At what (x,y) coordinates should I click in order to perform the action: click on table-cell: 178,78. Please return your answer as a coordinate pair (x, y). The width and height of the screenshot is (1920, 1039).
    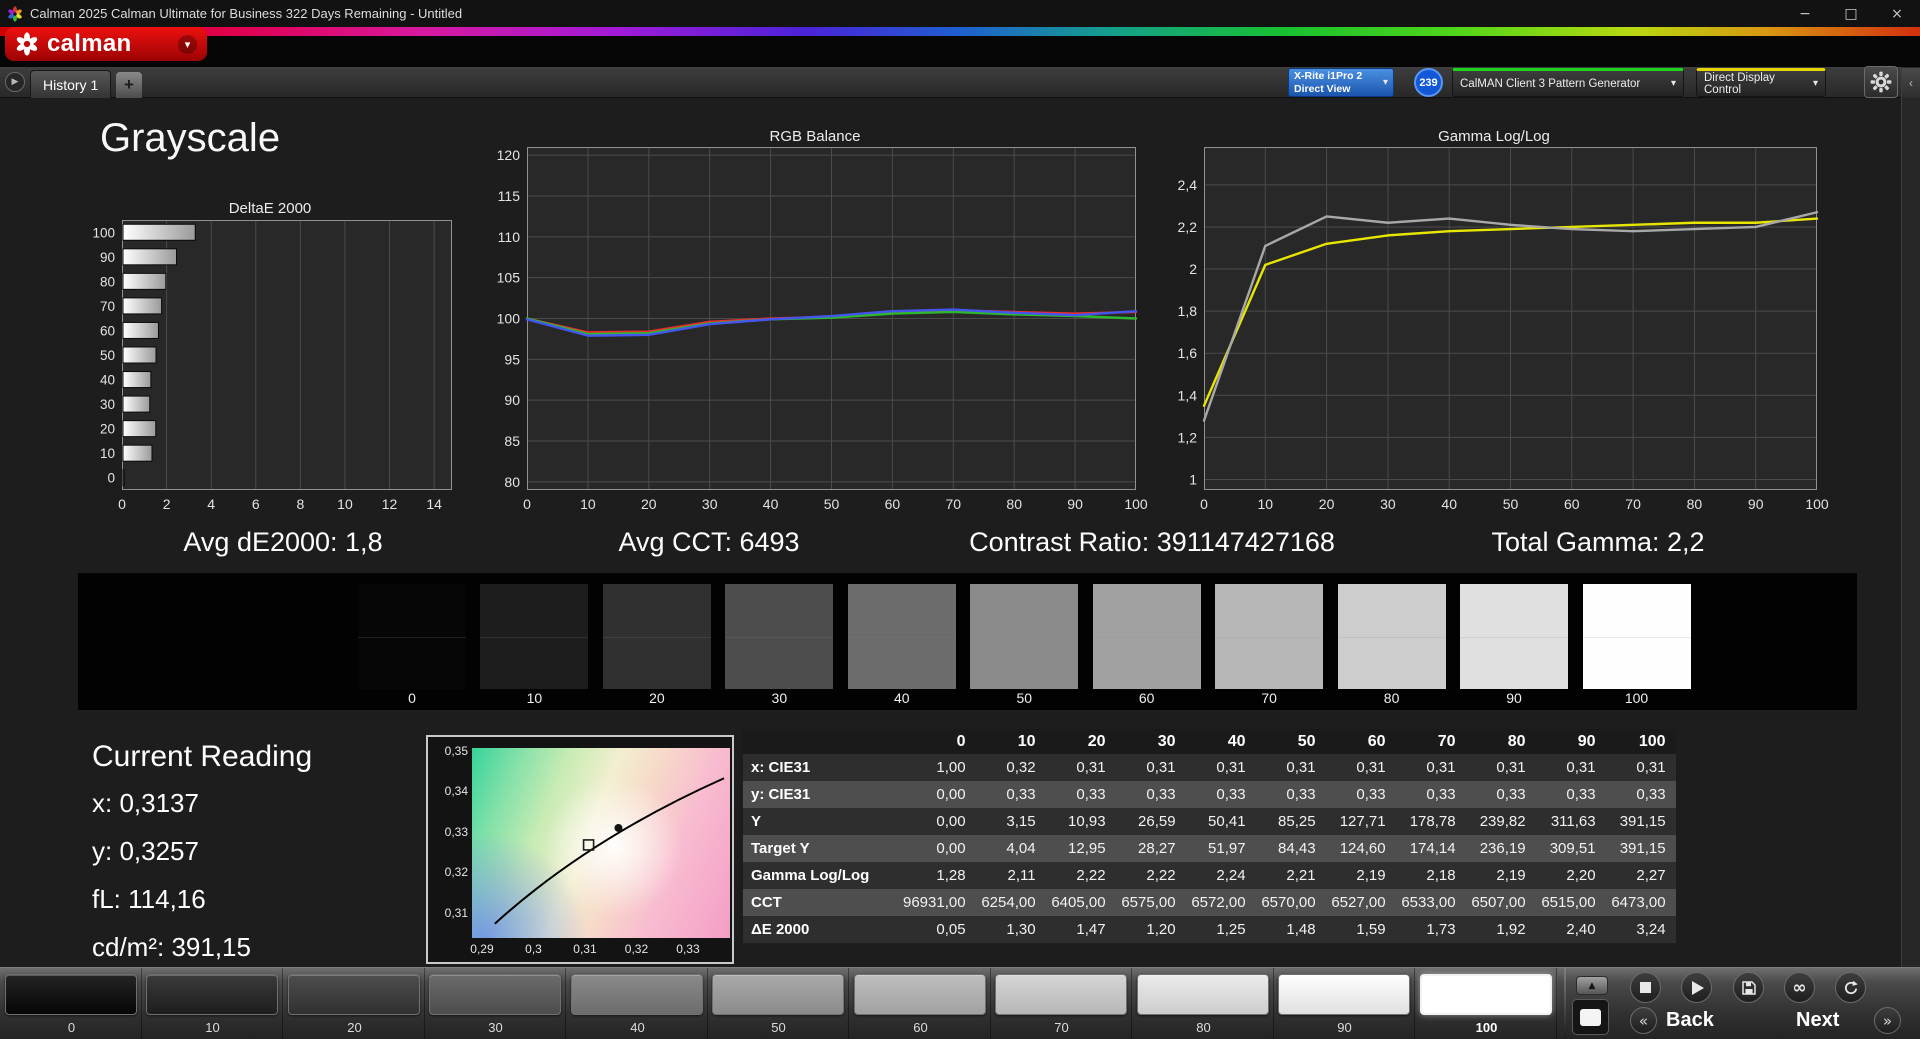
    Looking at the image, I should click on (1432, 821).